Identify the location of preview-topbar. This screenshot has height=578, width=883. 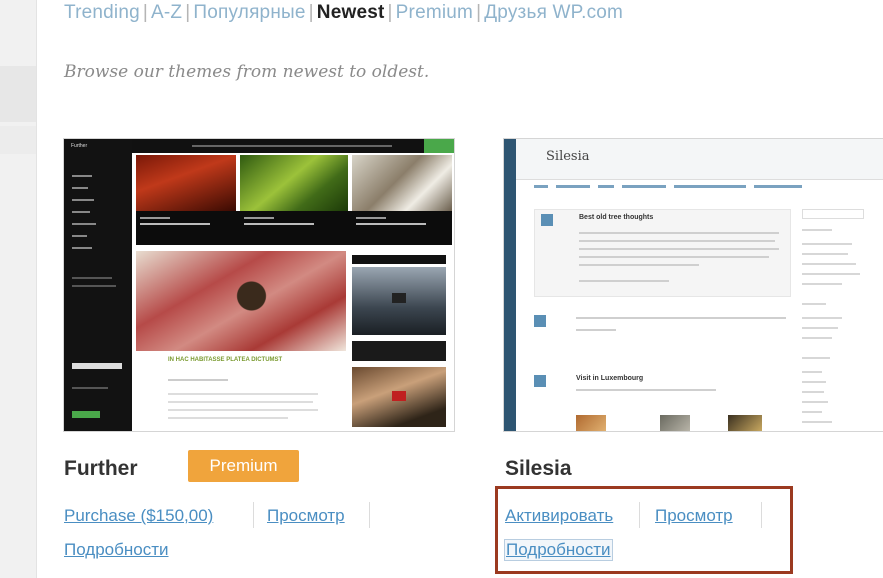
(293, 146).